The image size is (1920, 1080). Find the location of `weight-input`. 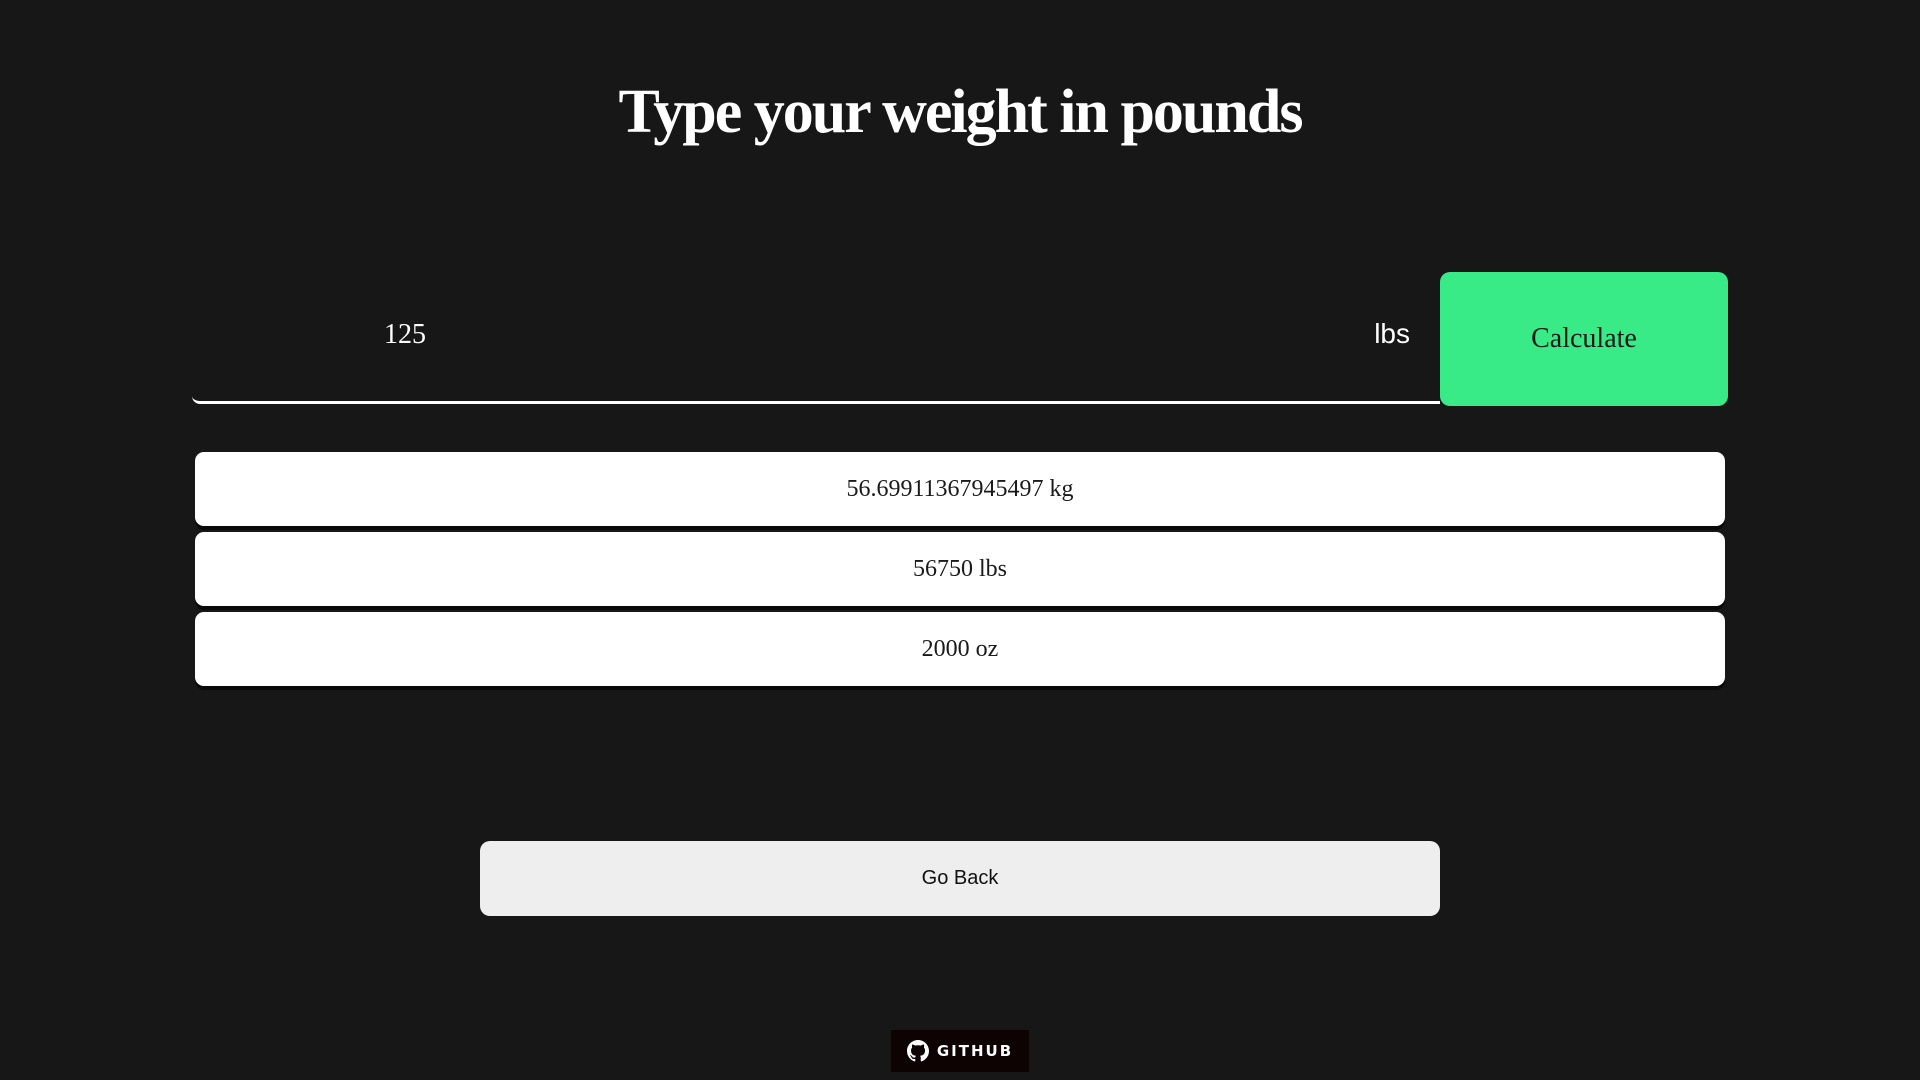

weight-input is located at coordinates (752, 335).